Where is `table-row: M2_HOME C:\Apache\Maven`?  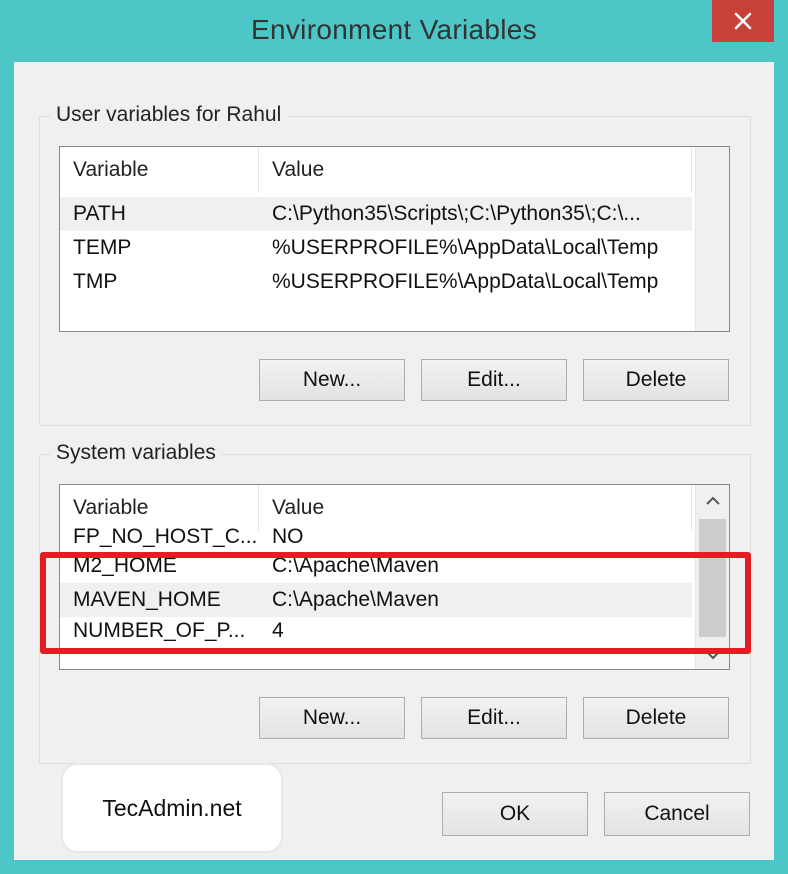
table-row: M2_HOME C:\Apache\Maven is located at coordinates (376, 566).